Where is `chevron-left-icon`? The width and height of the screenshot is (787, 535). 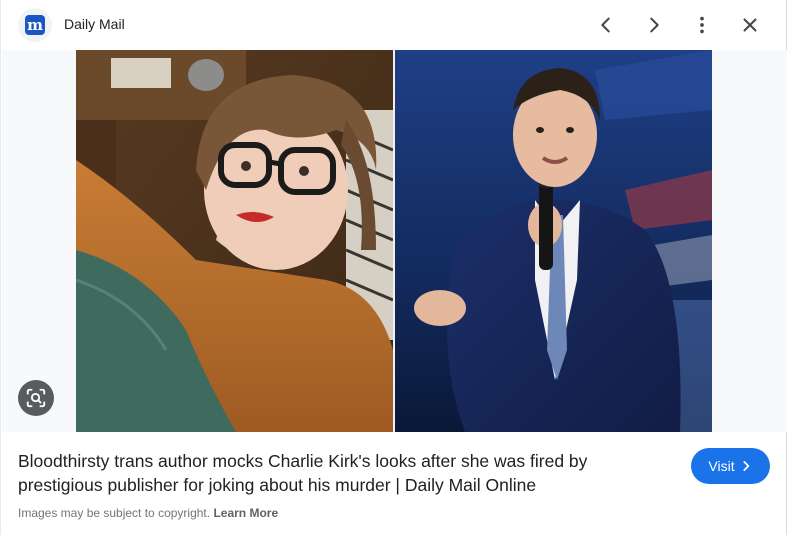 chevron-left-icon is located at coordinates (605, 25).